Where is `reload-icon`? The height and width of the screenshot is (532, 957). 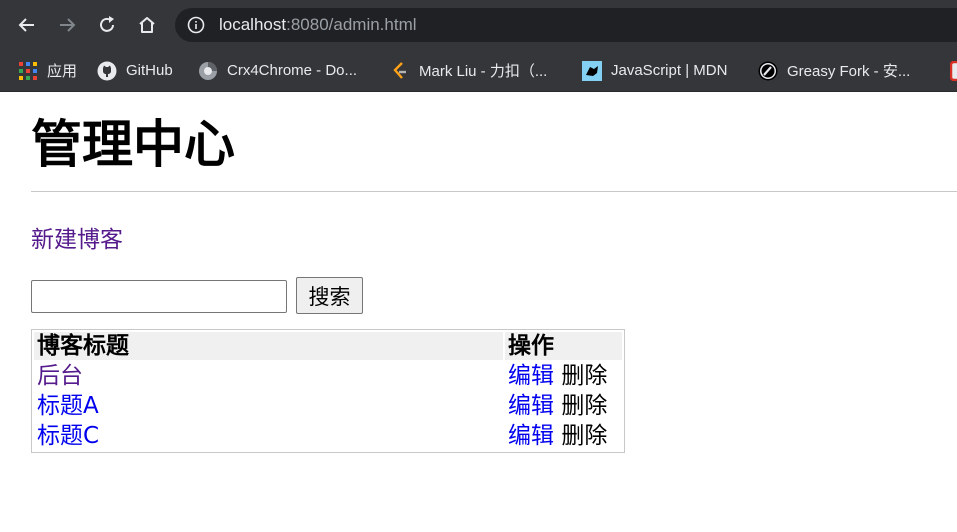
reload-icon is located at coordinates (107, 24).